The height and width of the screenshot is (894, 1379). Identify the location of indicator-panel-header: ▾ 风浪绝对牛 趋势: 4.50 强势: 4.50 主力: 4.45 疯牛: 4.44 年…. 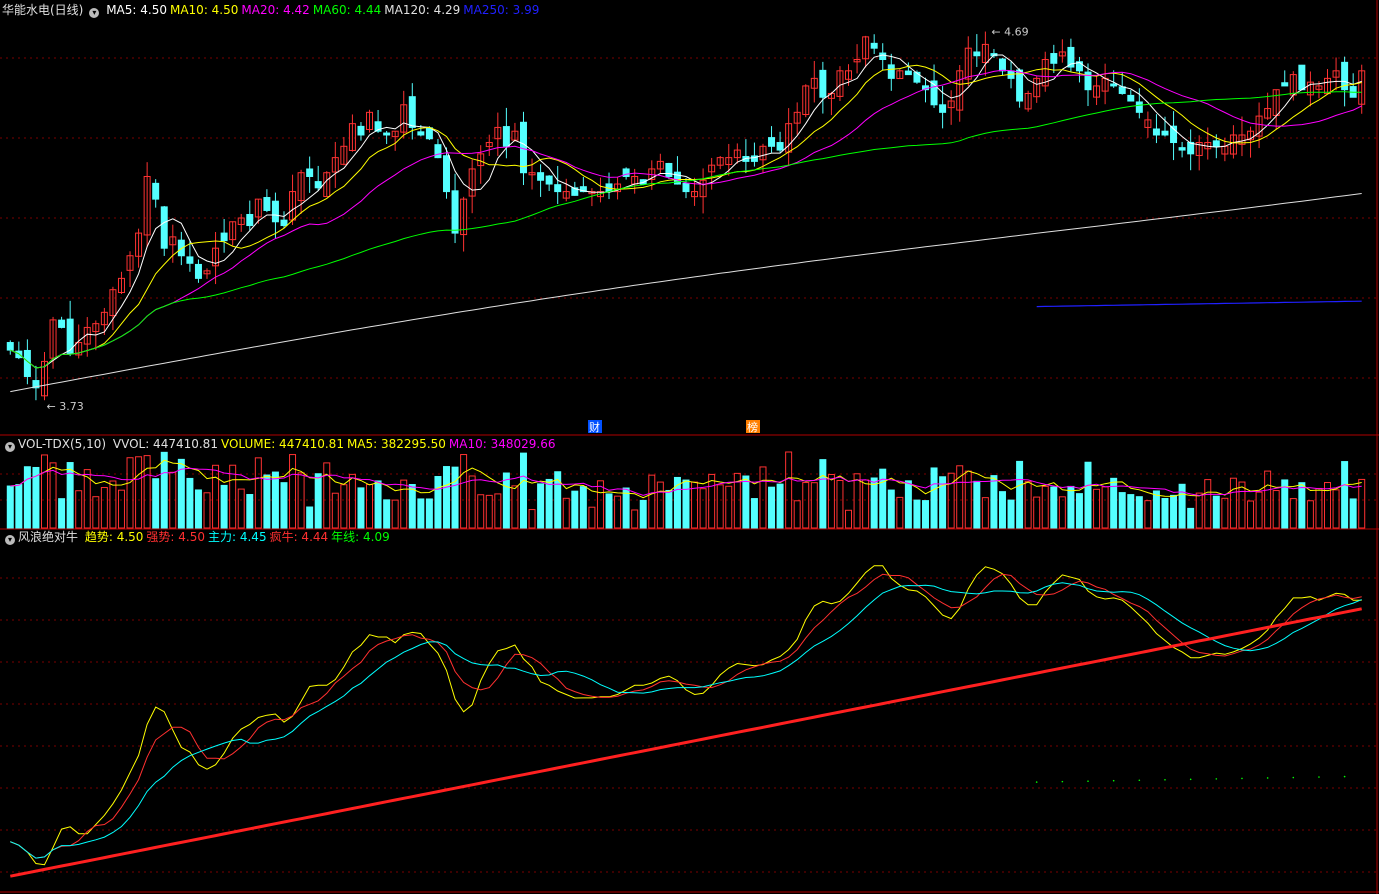
(199, 537).